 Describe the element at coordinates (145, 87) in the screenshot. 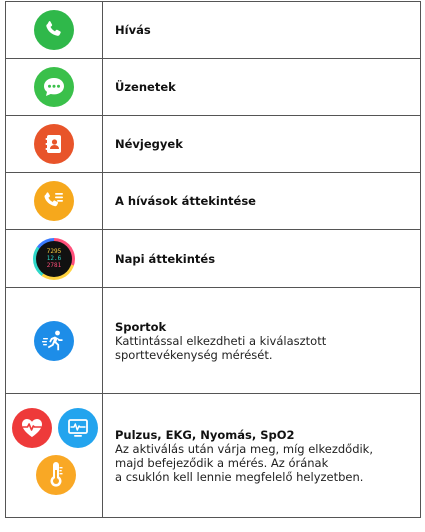

I see `row-title: Üzenetek` at that location.